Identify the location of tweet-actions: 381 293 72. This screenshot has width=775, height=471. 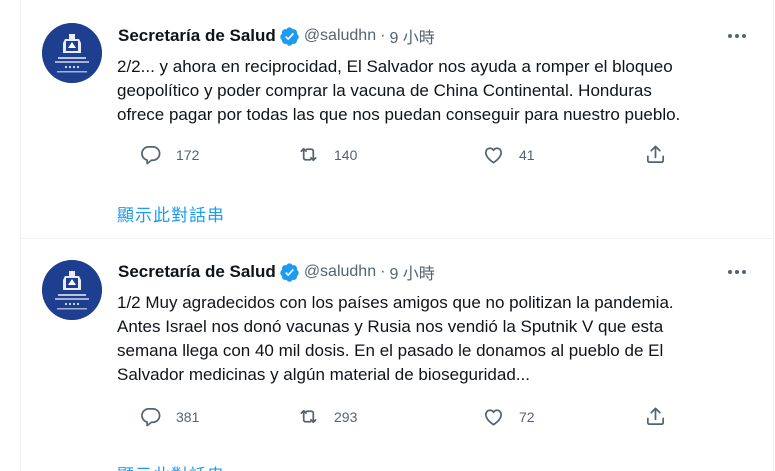
(397, 417).